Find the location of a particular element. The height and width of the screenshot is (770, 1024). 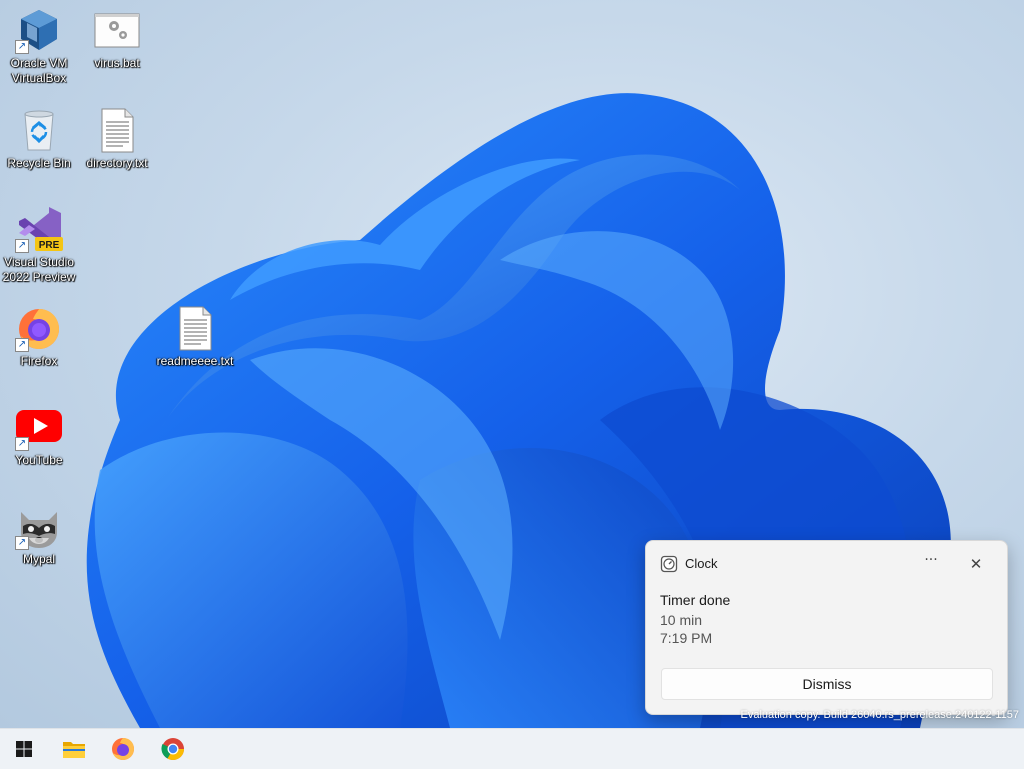

batch-file-icon is located at coordinates (117, 30).